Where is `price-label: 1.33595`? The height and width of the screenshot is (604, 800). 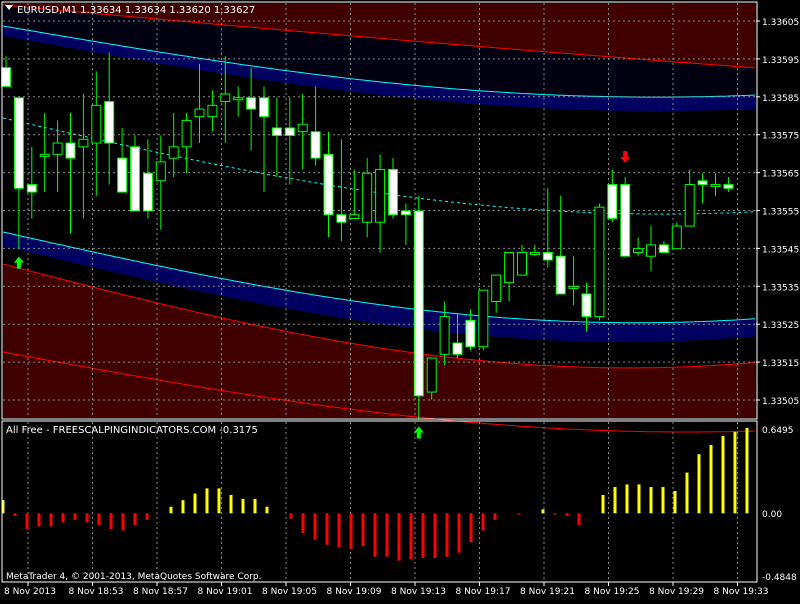 price-label: 1.33595 is located at coordinates (780, 61).